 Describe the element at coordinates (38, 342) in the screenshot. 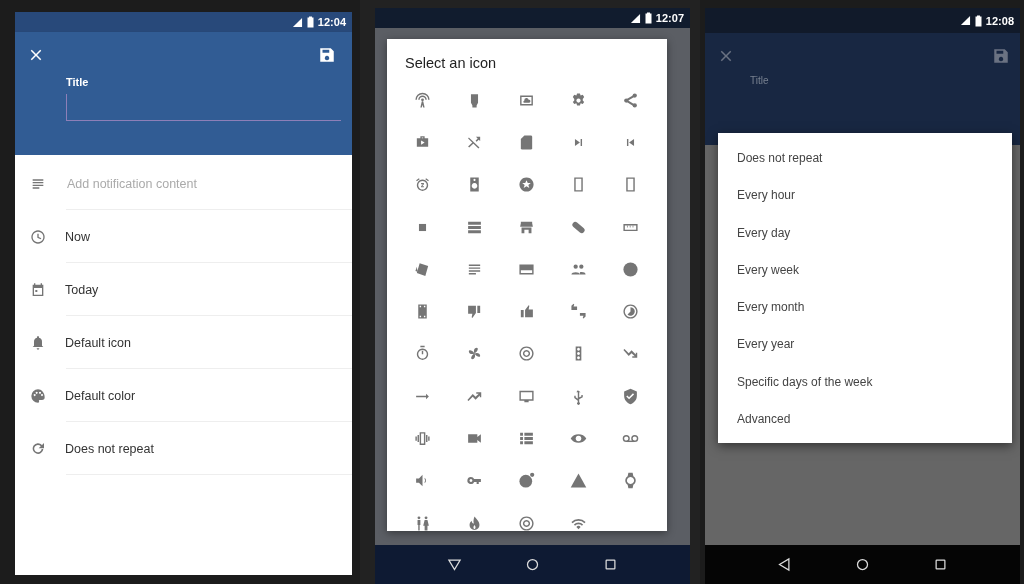

I see `bell-icon` at that location.